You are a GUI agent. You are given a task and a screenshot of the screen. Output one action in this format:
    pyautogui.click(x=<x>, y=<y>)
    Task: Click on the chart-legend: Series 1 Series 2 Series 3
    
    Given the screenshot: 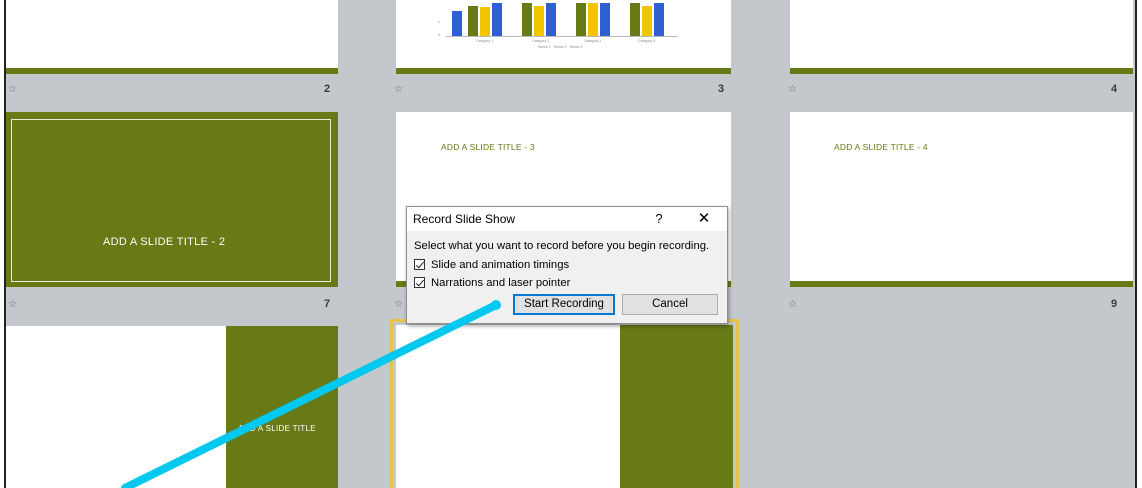 What is the action you would take?
    pyautogui.click(x=560, y=47)
    